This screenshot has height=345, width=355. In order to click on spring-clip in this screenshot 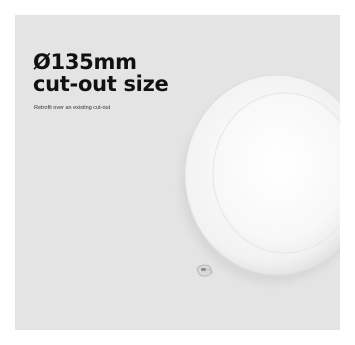, I will do `click(204, 270)`.